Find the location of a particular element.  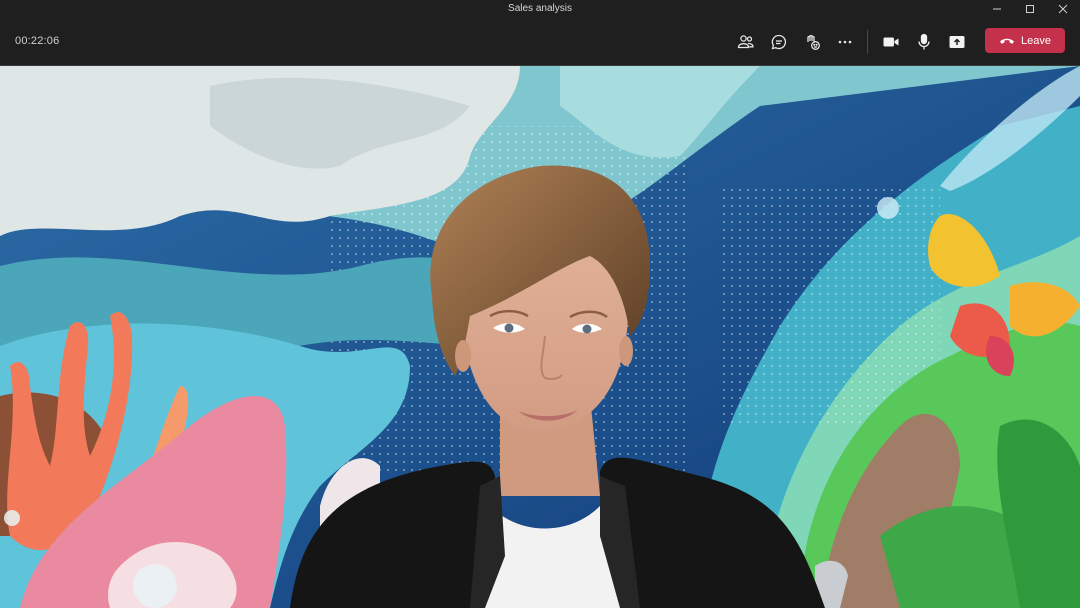

leave-button: Leave is located at coordinates (1025, 40).